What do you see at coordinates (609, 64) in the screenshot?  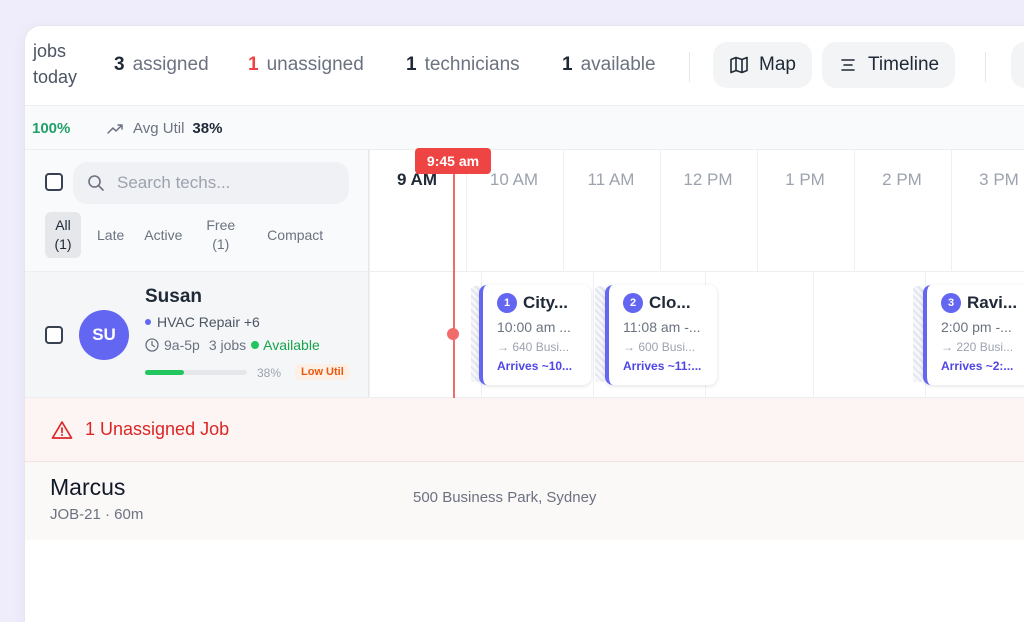 I see `stat-available: 1 available` at bounding box center [609, 64].